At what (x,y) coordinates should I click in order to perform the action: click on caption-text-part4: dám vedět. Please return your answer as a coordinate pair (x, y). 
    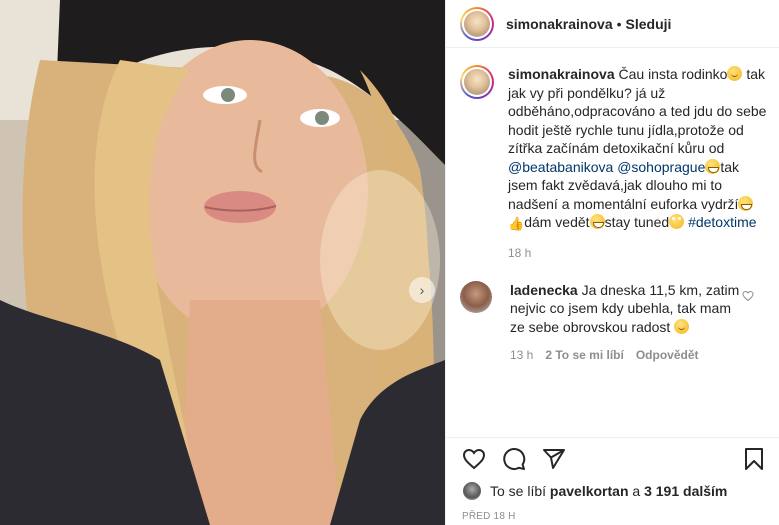
    Looking at the image, I should click on (557, 222).